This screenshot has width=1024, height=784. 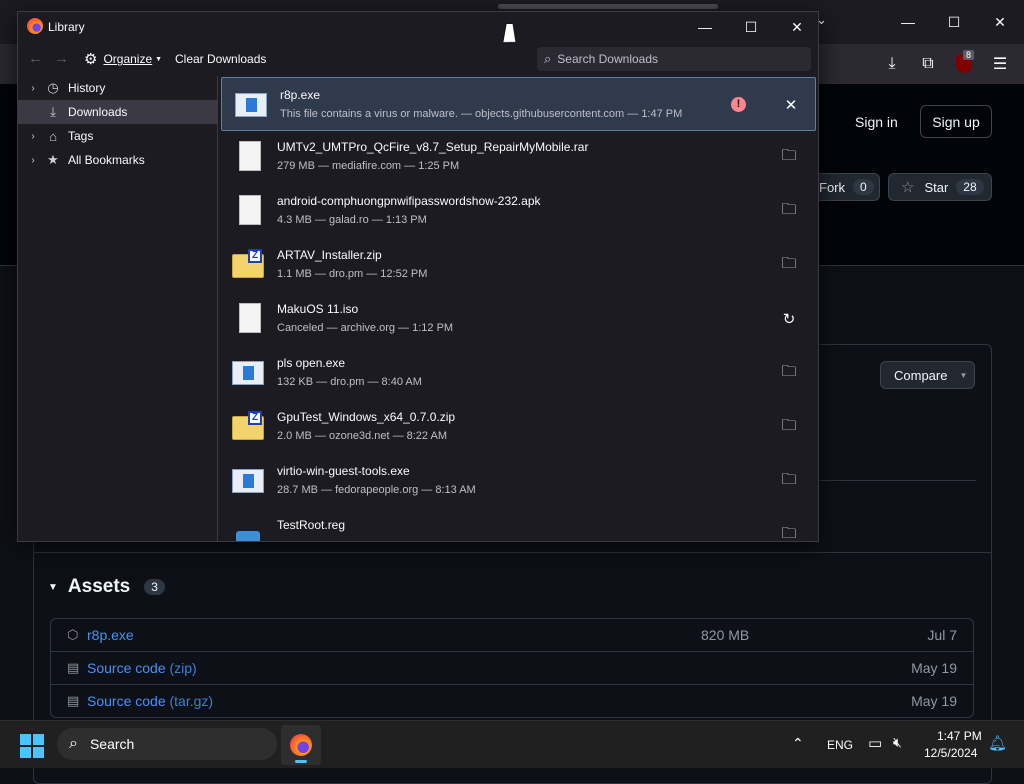 I want to click on tab-list-chevron-icon: ⌄, so click(x=826, y=22).